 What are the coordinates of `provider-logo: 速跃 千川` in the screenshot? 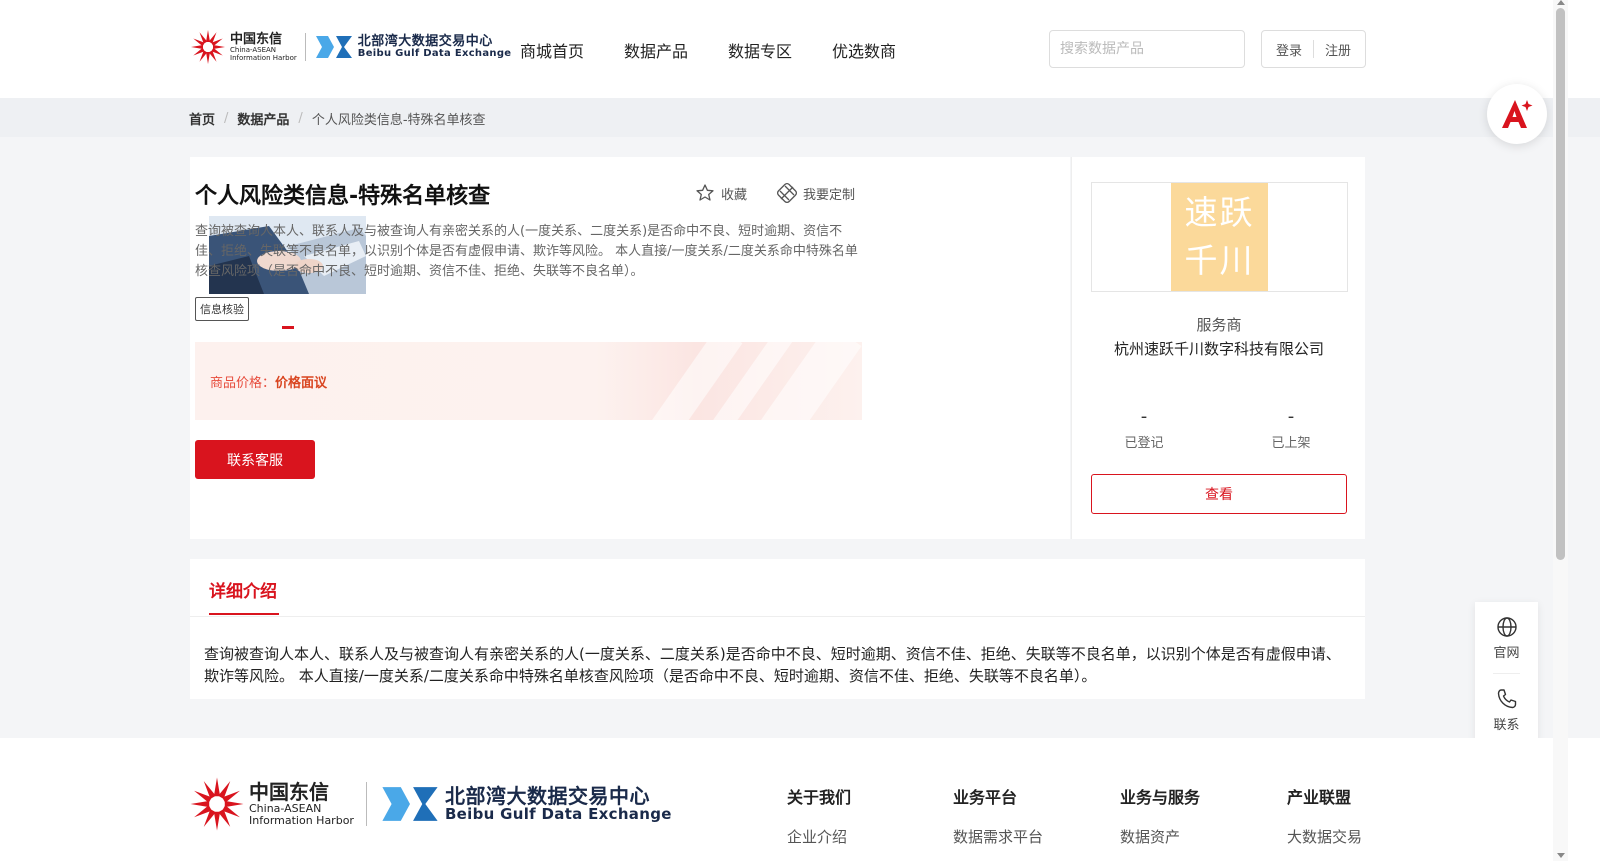 It's located at (1219, 237).